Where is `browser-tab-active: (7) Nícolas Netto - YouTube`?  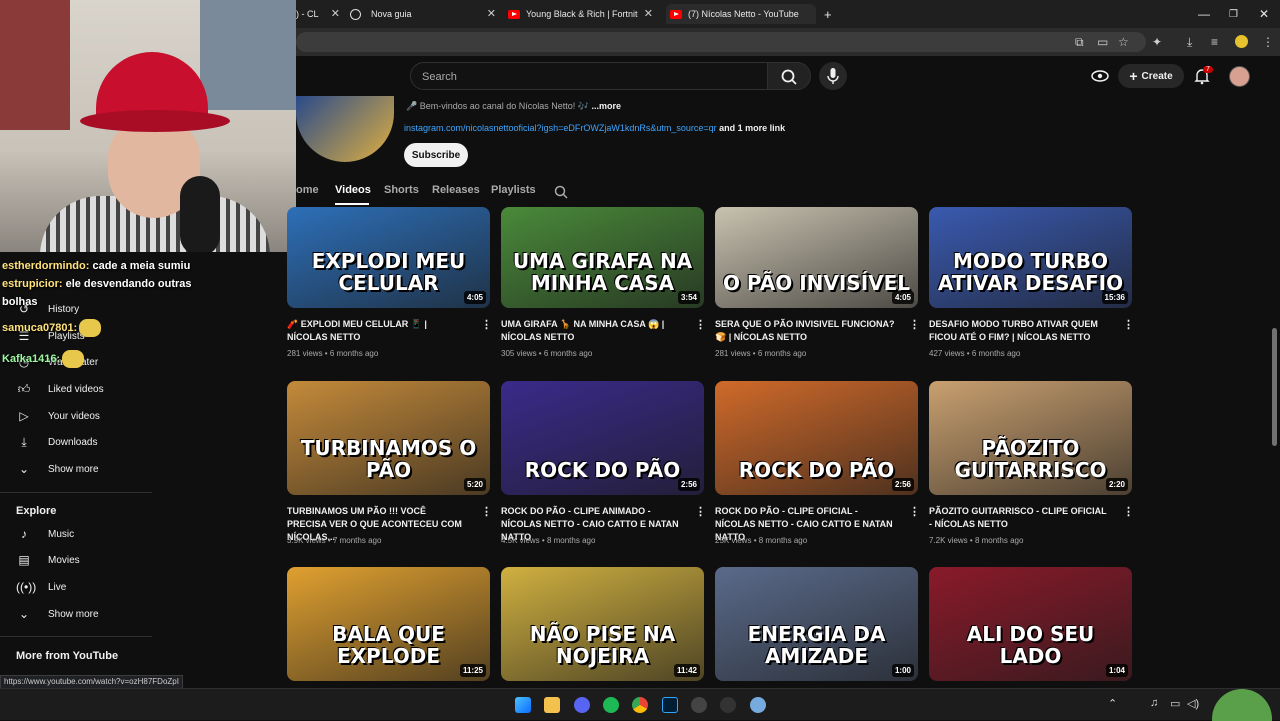
browser-tab-active: (7) Nícolas Netto - YouTube is located at coordinates (741, 14).